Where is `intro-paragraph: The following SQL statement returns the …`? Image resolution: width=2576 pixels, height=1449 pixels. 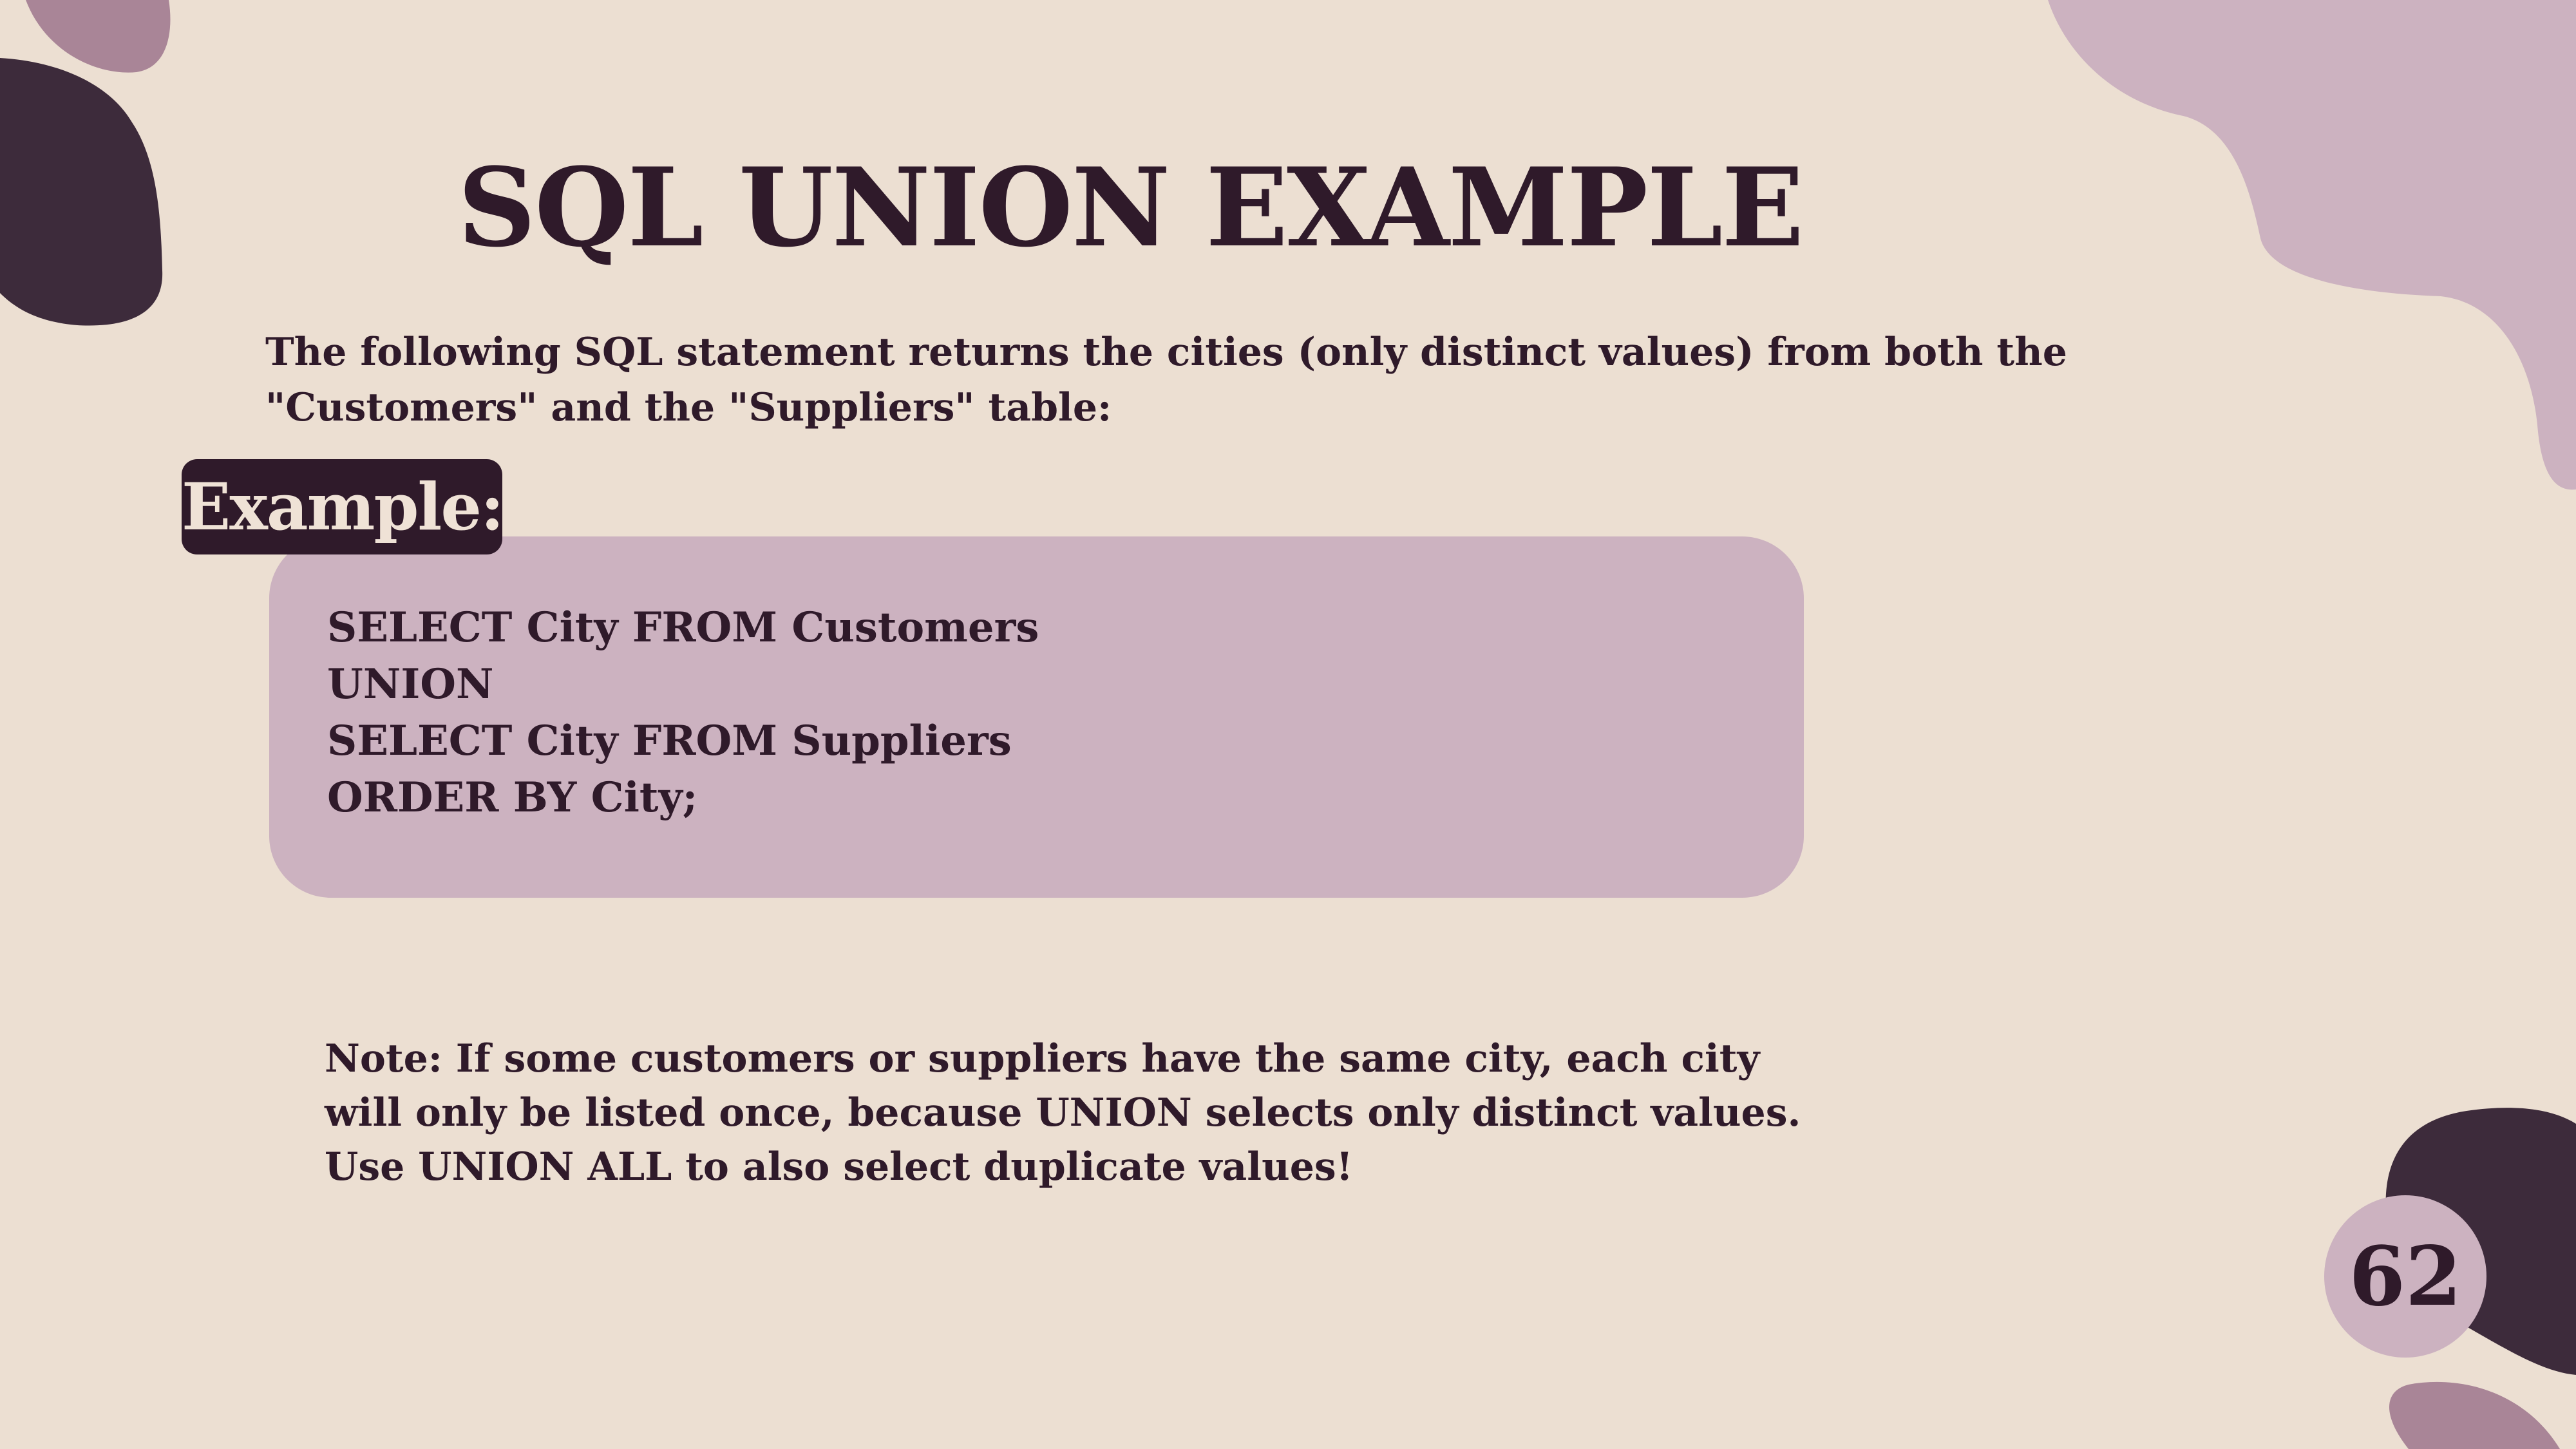 intro-paragraph: The following SQL statement returns the … is located at coordinates (1166, 380).